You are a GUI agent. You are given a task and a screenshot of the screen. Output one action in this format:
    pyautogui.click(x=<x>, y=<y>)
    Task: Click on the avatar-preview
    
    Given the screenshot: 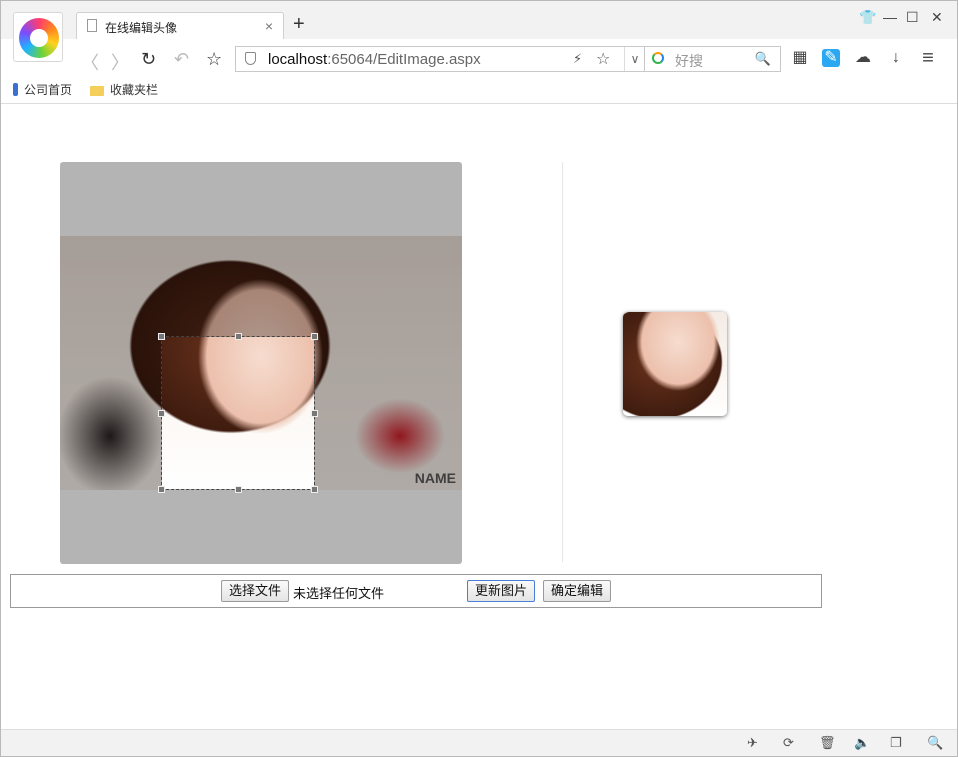 What is the action you would take?
    pyautogui.click(x=675, y=364)
    